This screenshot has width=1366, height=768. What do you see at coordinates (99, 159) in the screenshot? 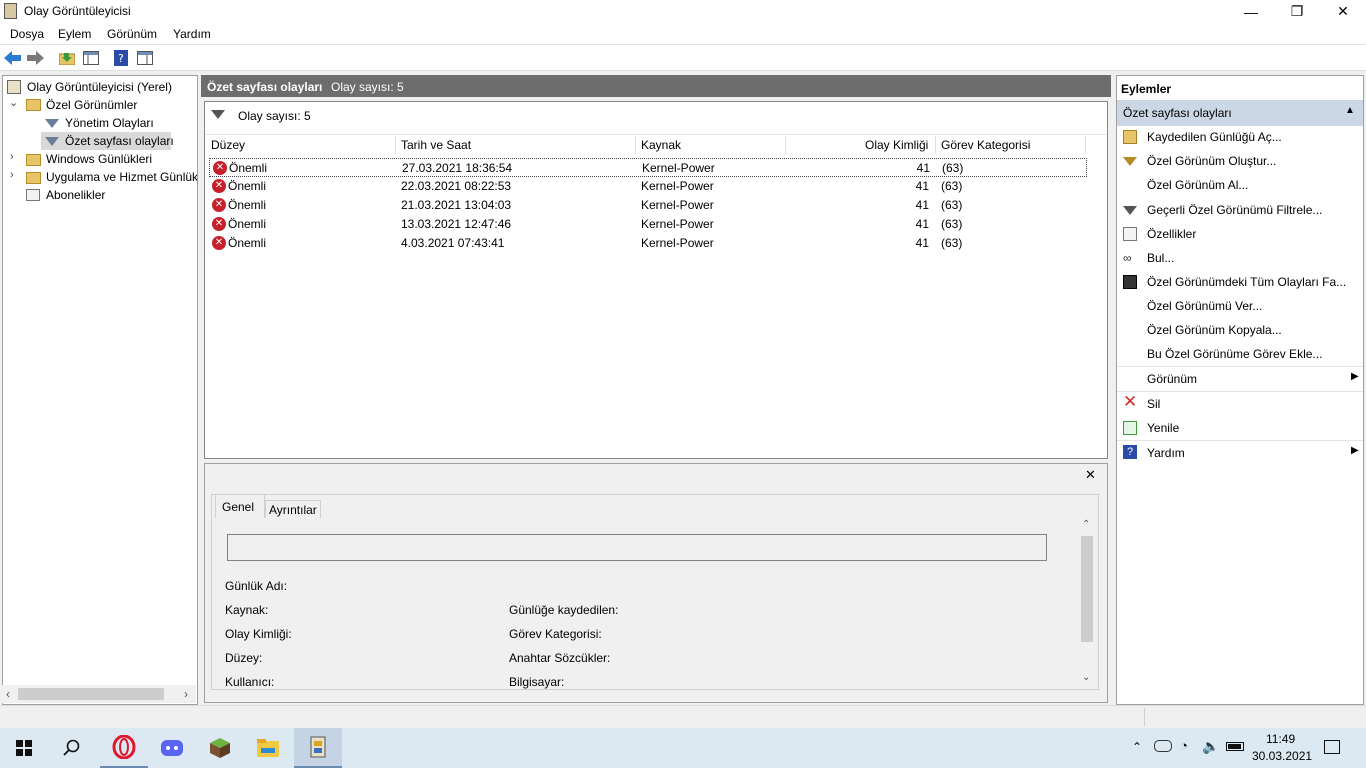
I see `tree-item-windows-logs: Windows Günlükleri` at bounding box center [99, 159].